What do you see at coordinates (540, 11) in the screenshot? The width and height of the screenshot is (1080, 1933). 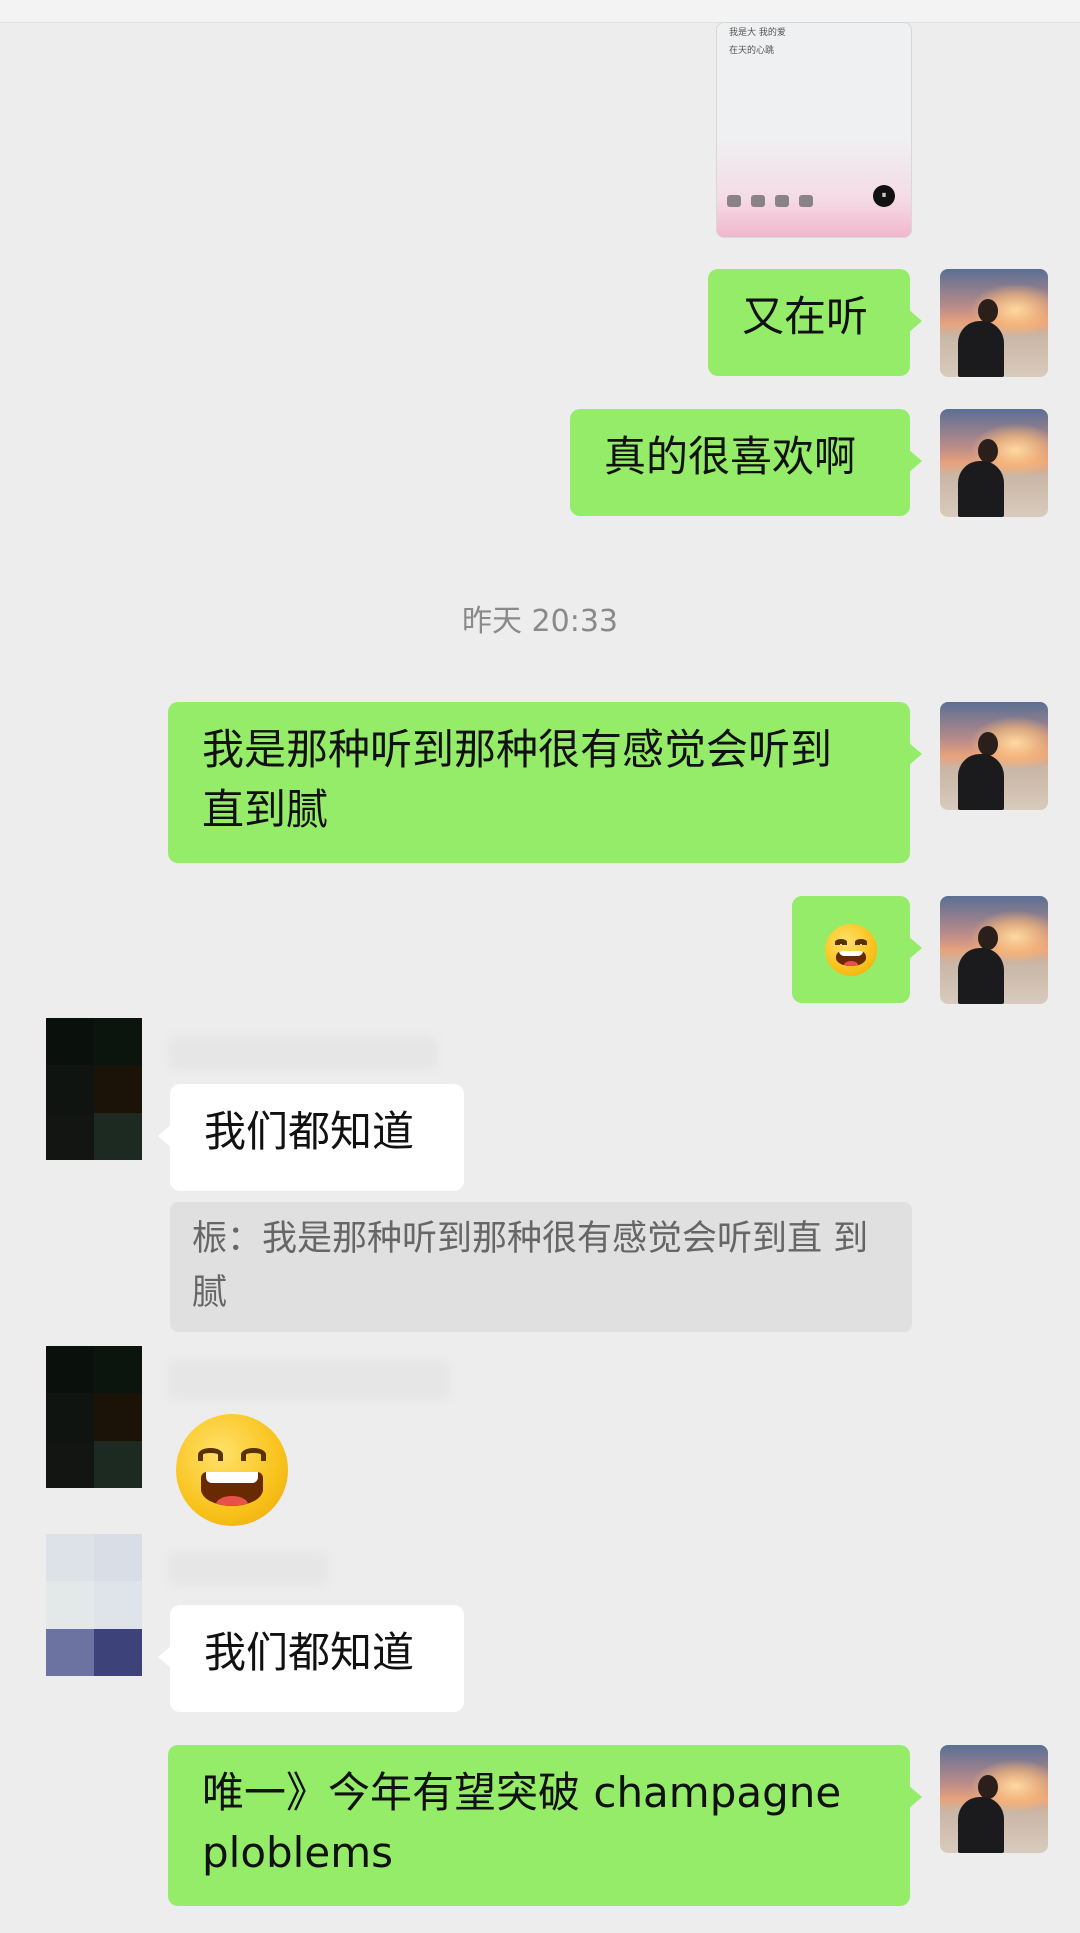 I see `top-divider` at bounding box center [540, 11].